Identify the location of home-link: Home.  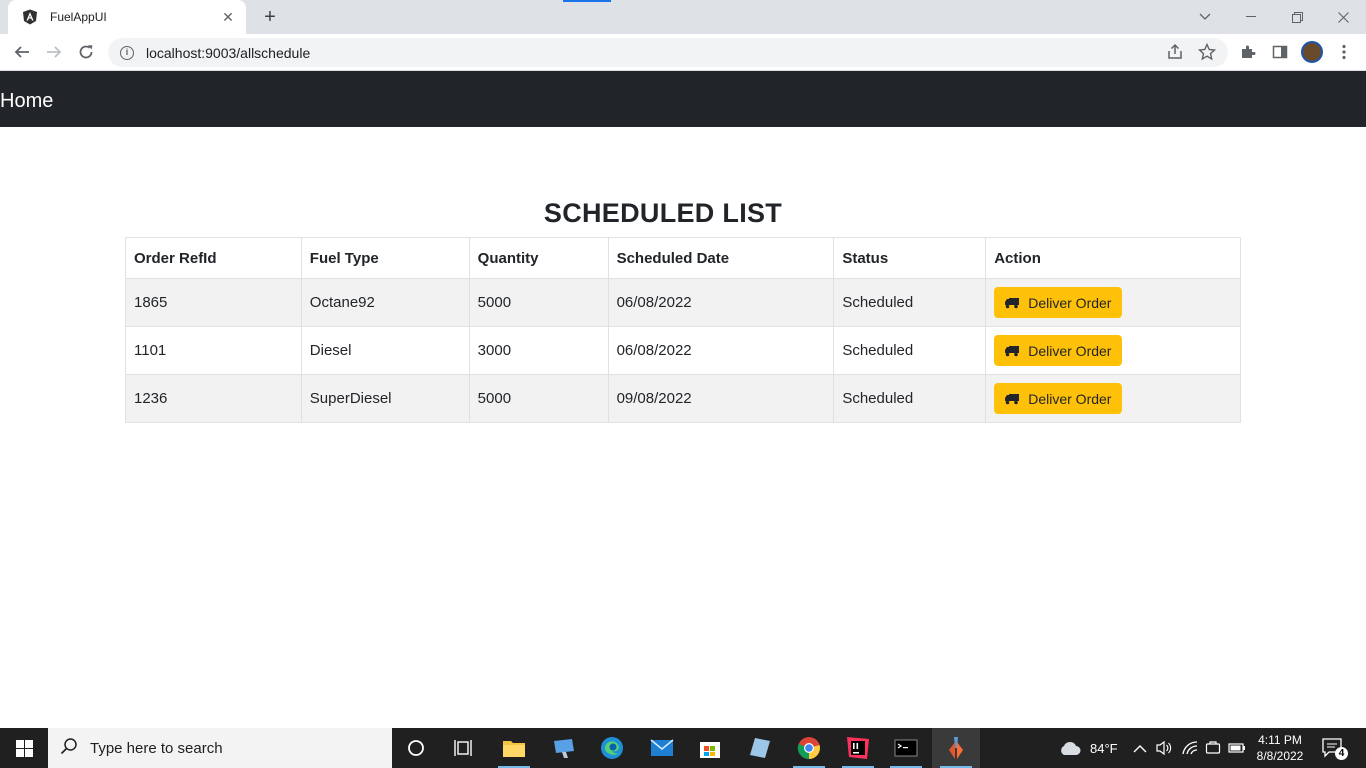
(26, 101).